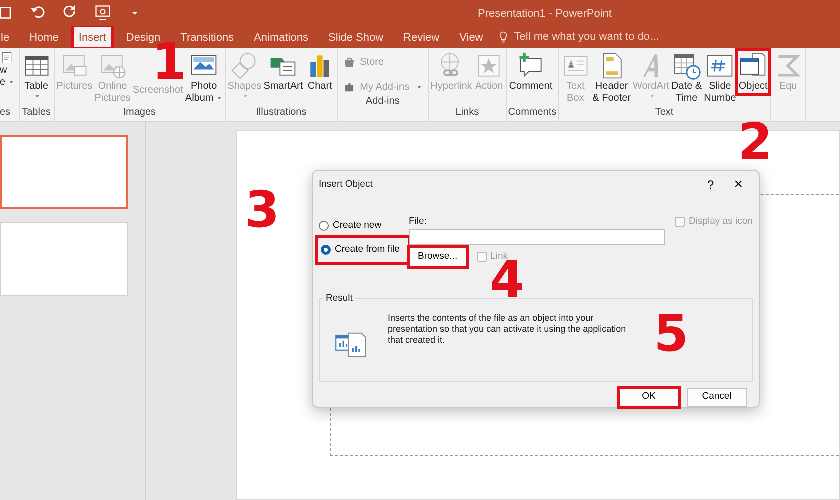  I want to click on bag-icon, so click(349, 62).